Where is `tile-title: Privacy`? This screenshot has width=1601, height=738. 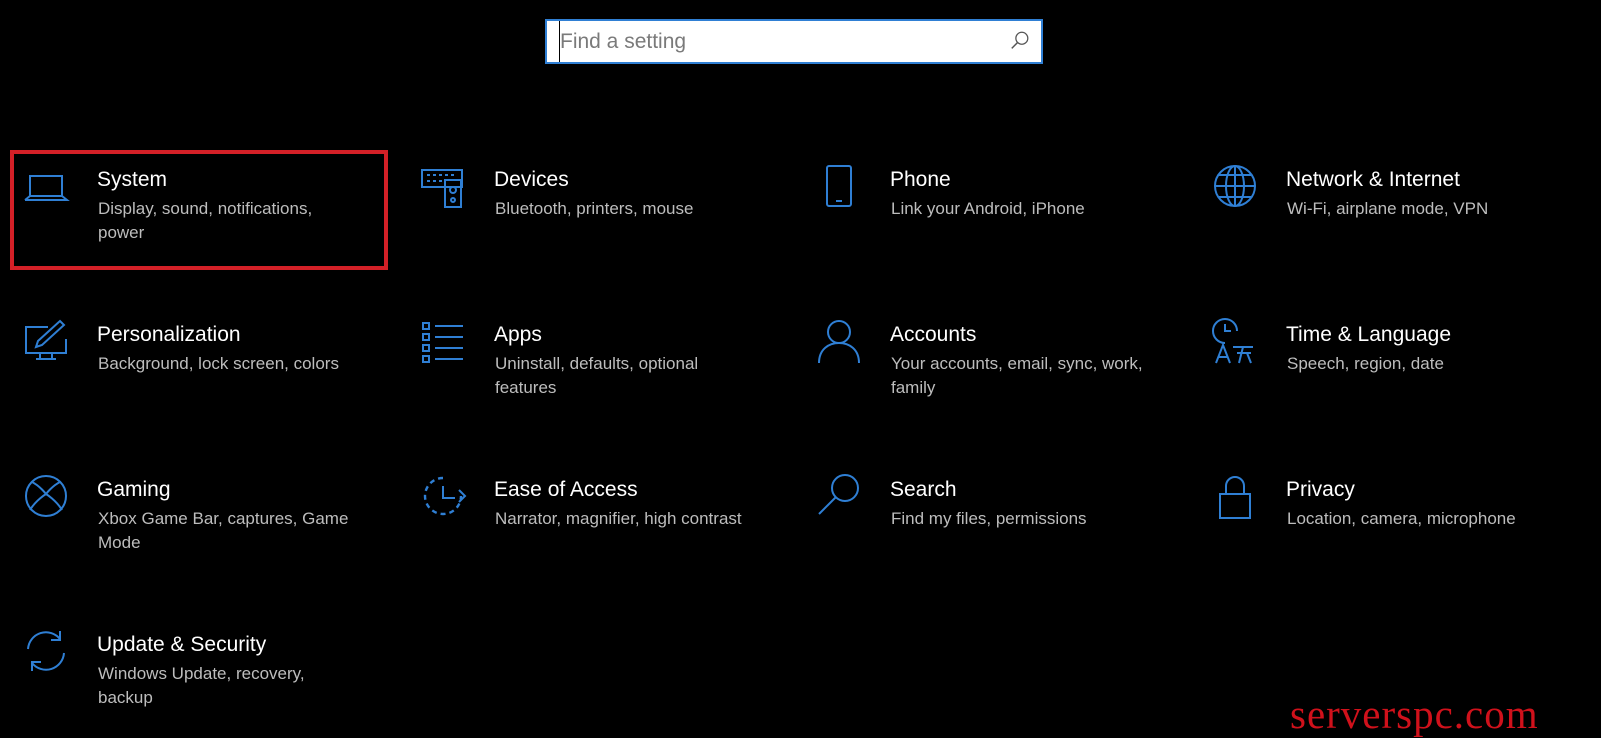 tile-title: Privacy is located at coordinates (1320, 489).